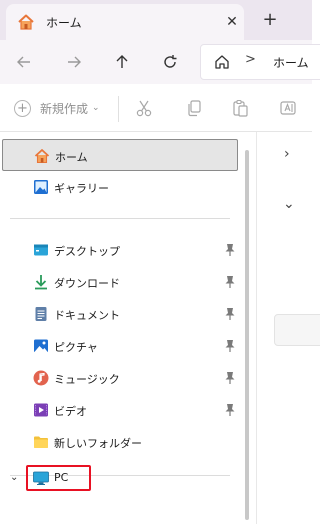  I want to click on video-icon, so click(41, 410).